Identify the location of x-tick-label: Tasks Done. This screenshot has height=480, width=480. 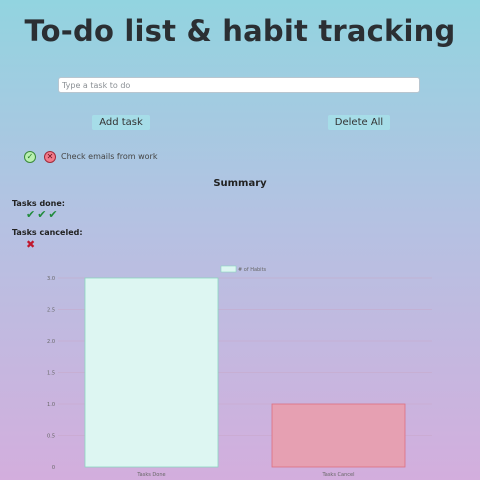
(150, 475).